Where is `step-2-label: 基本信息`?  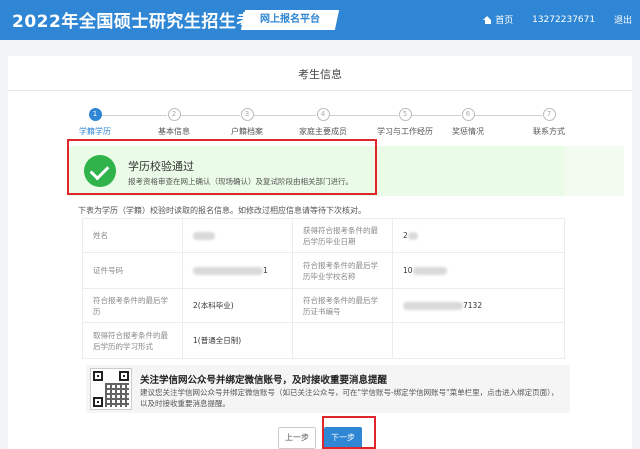
step-2-label: 基本信息 is located at coordinates (174, 131).